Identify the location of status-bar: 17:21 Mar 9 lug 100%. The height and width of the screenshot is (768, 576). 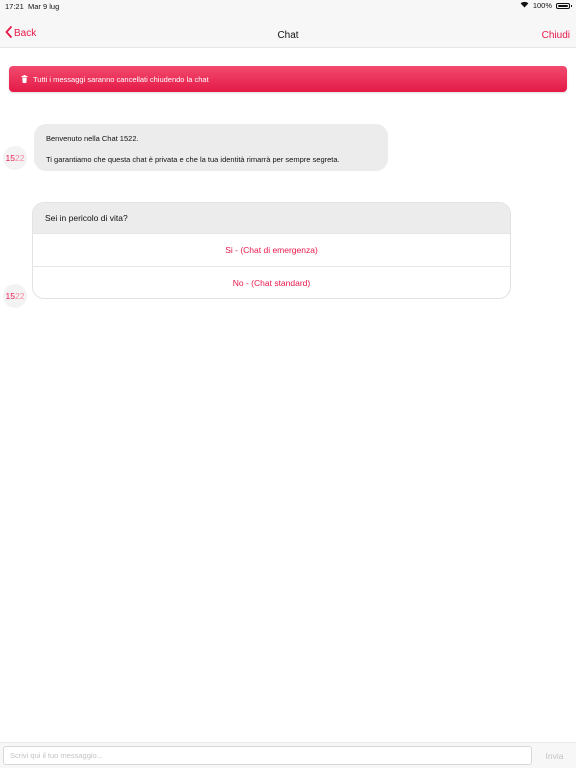
(288, 6).